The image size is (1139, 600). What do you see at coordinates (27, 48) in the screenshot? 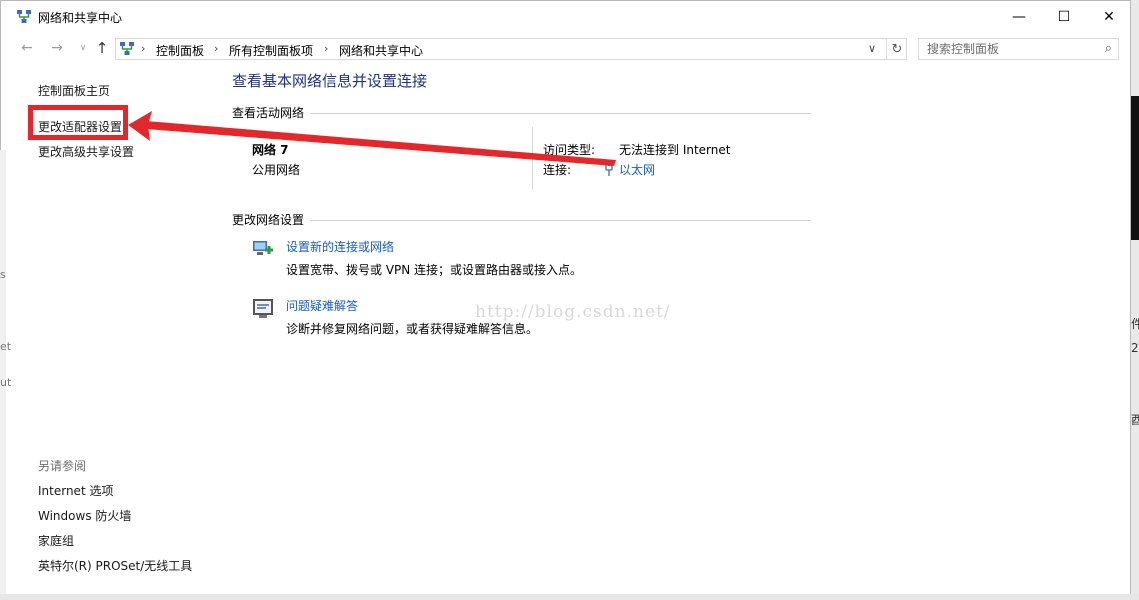
I see `back-arrow-icon: ←` at bounding box center [27, 48].